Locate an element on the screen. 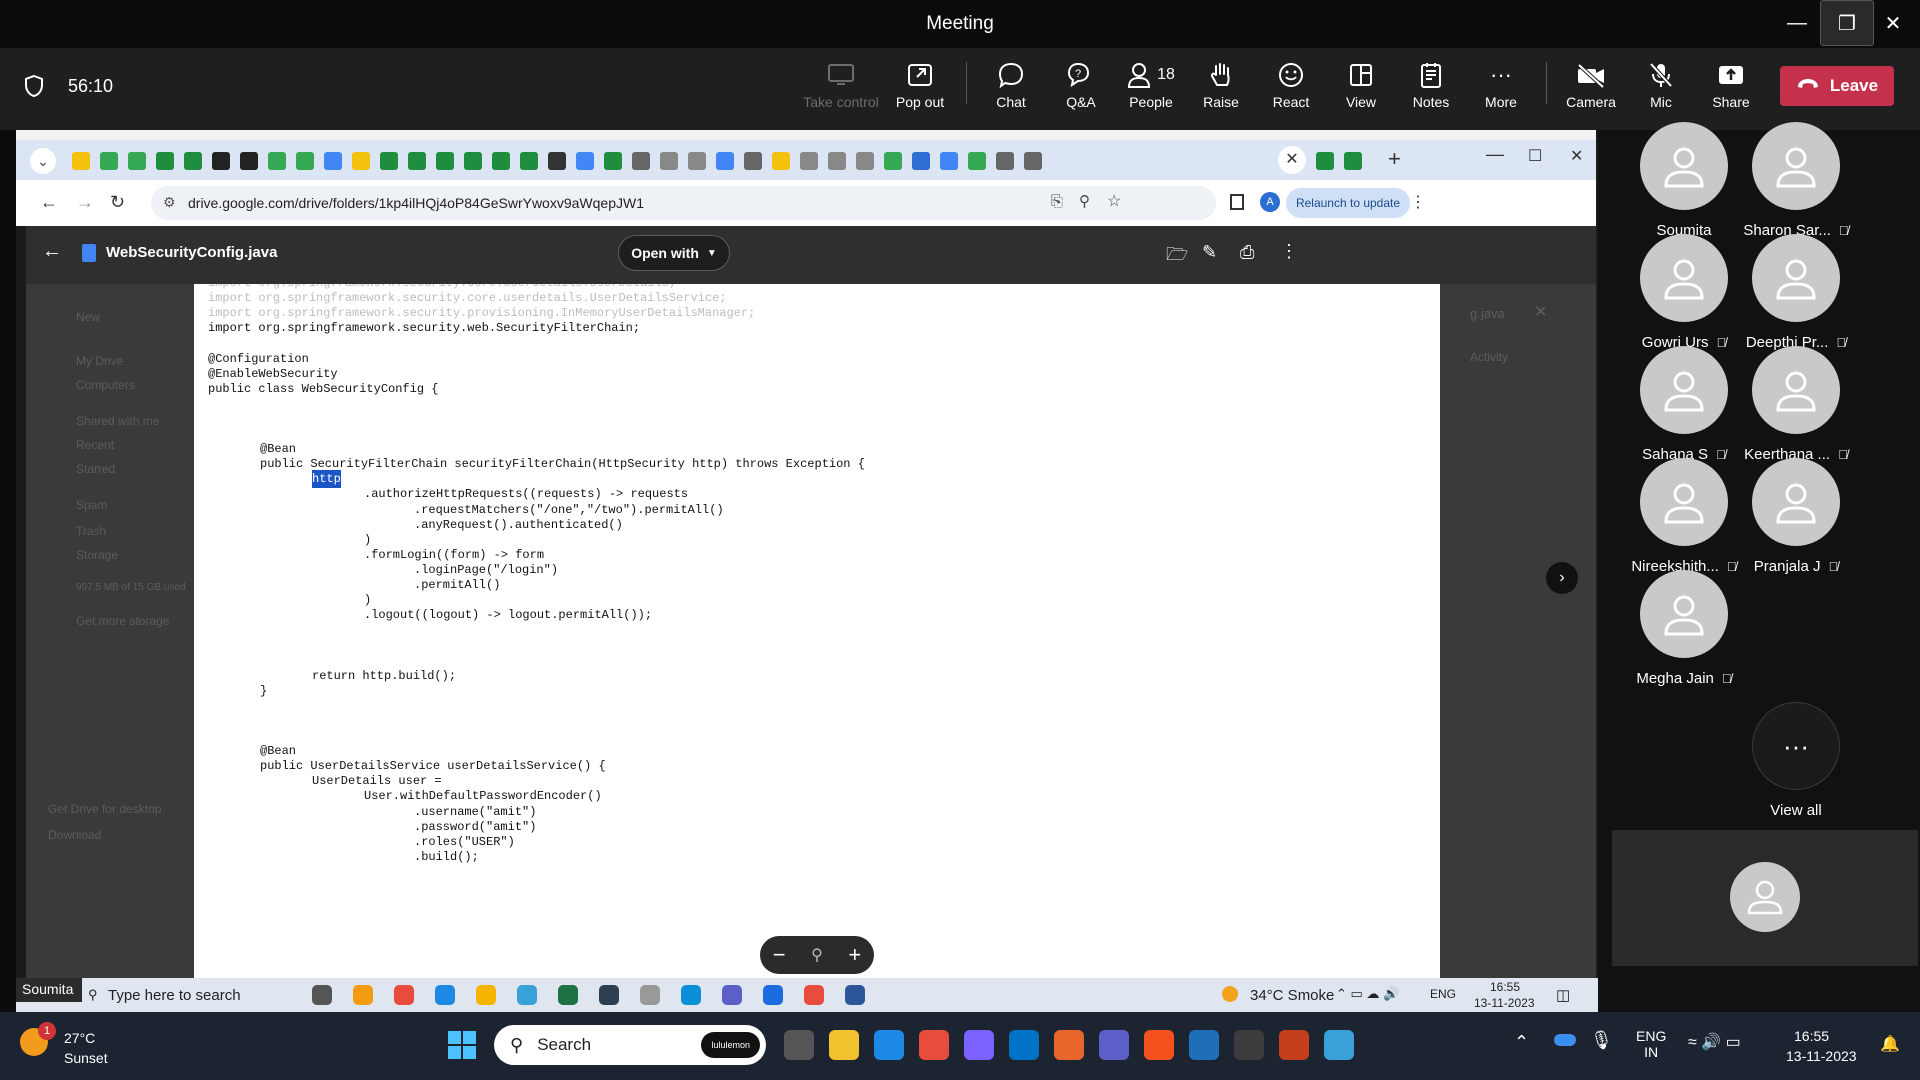 This screenshot has height=1080, width=1920. new-tab-button: + is located at coordinates (1394, 159).